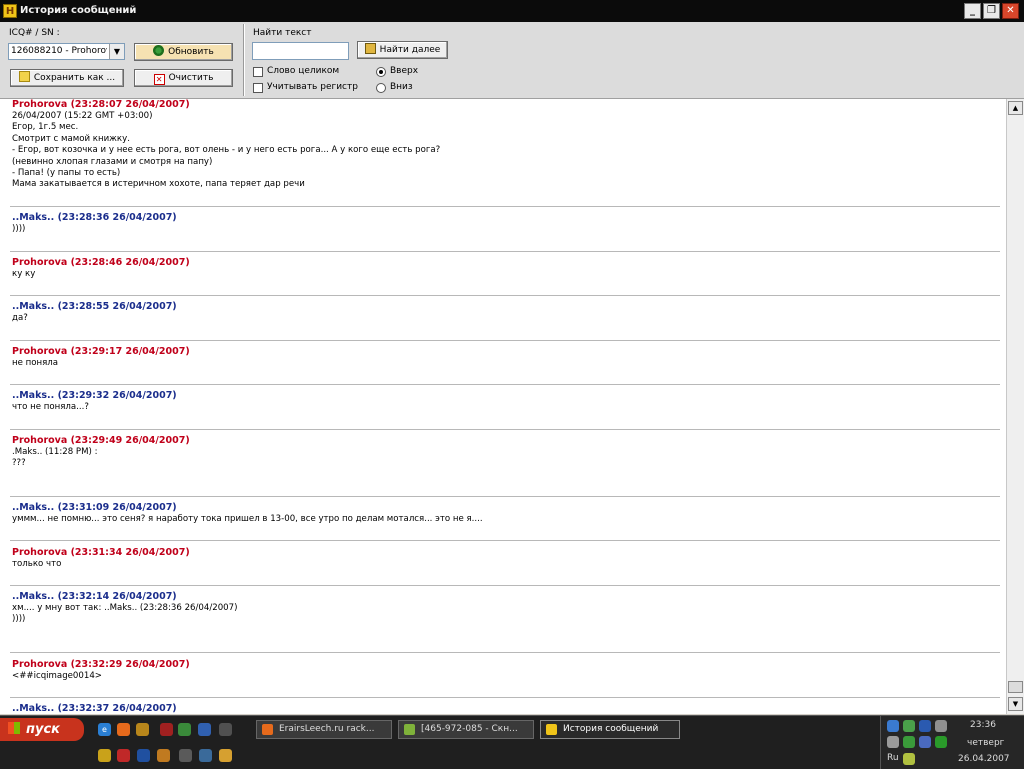 Image resolution: width=1024 pixels, height=769 pixels. What do you see at coordinates (282, 33) in the screenshot?
I see `find-text-label: Найти текст` at bounding box center [282, 33].